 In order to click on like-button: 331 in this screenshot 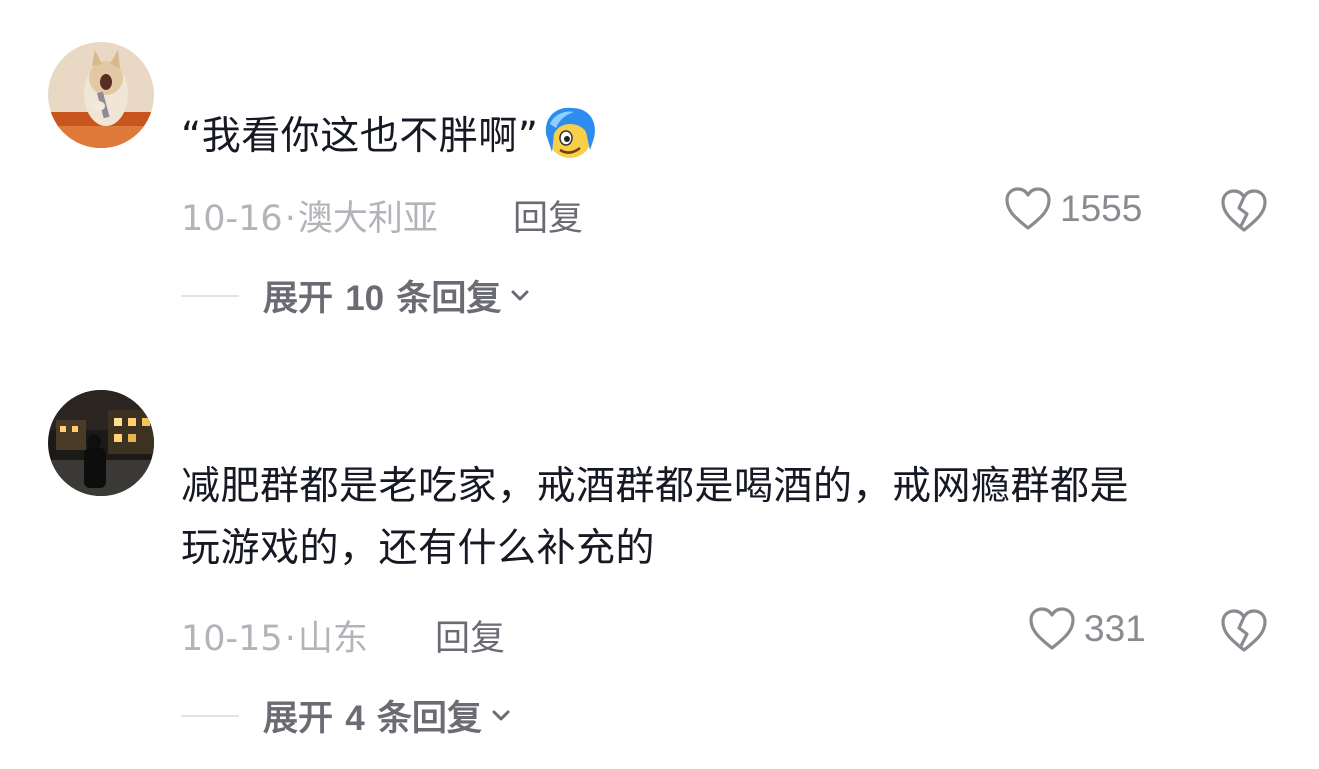, I will do `click(1087, 629)`.